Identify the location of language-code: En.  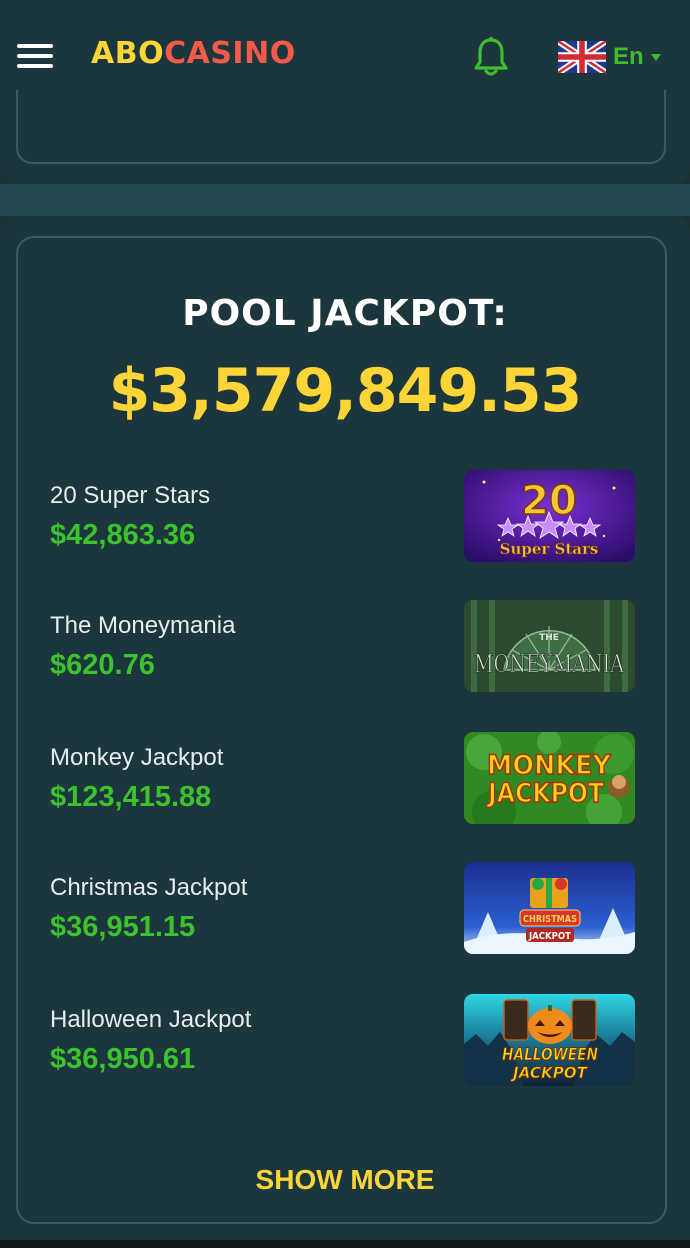
(628, 56).